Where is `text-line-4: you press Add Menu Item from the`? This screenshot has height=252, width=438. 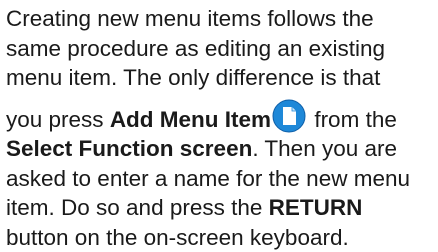
text-line-4: you press Add Menu Item from the is located at coordinates (221, 117).